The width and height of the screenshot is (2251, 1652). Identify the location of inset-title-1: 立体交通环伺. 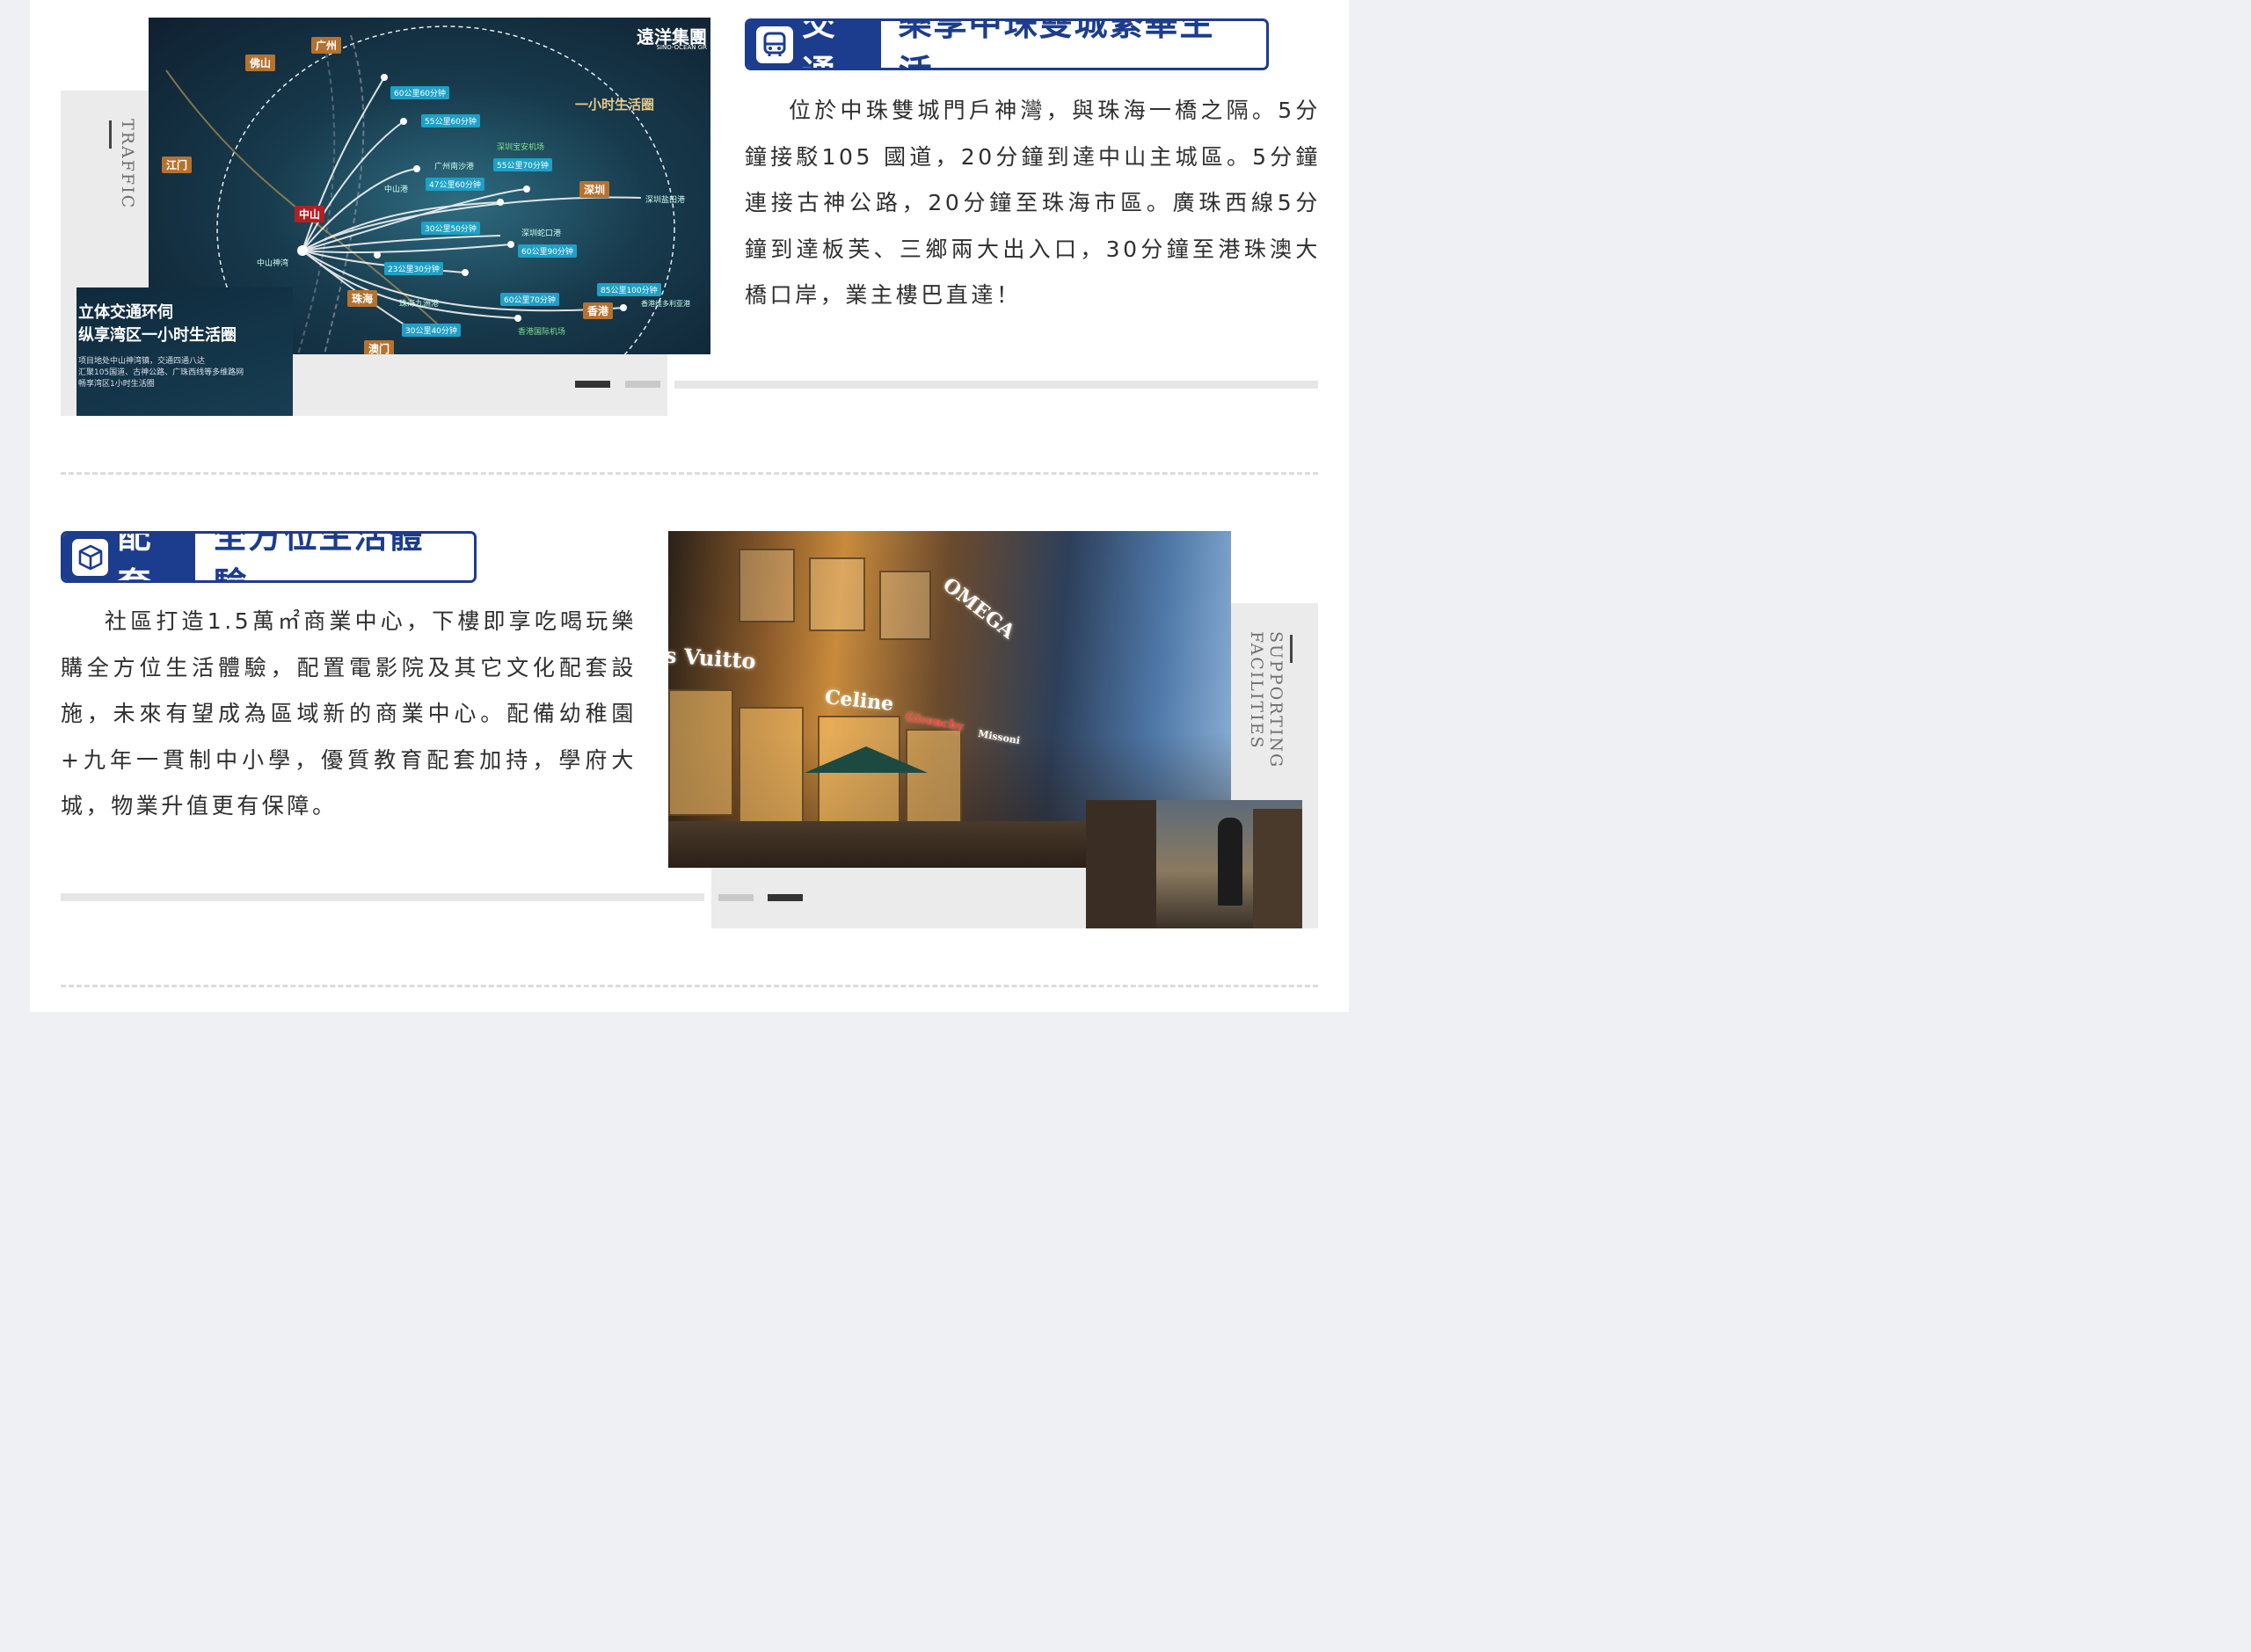
(125, 312).